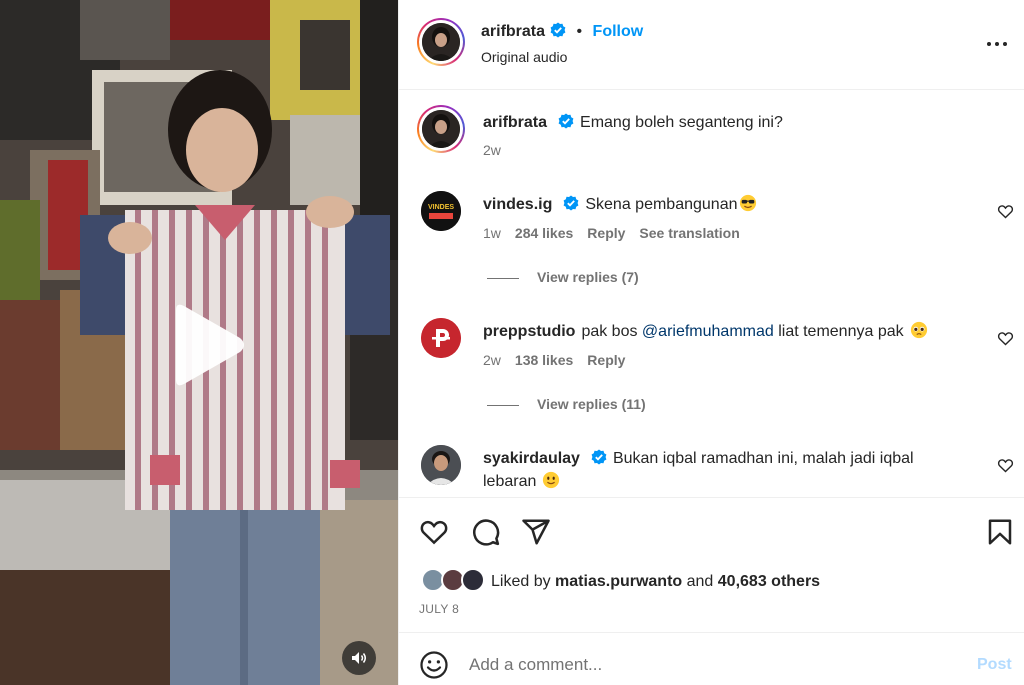 The width and height of the screenshot is (1024, 685). Describe the element at coordinates (513, 31) in the screenshot. I see `author-username: arifbrata` at that location.